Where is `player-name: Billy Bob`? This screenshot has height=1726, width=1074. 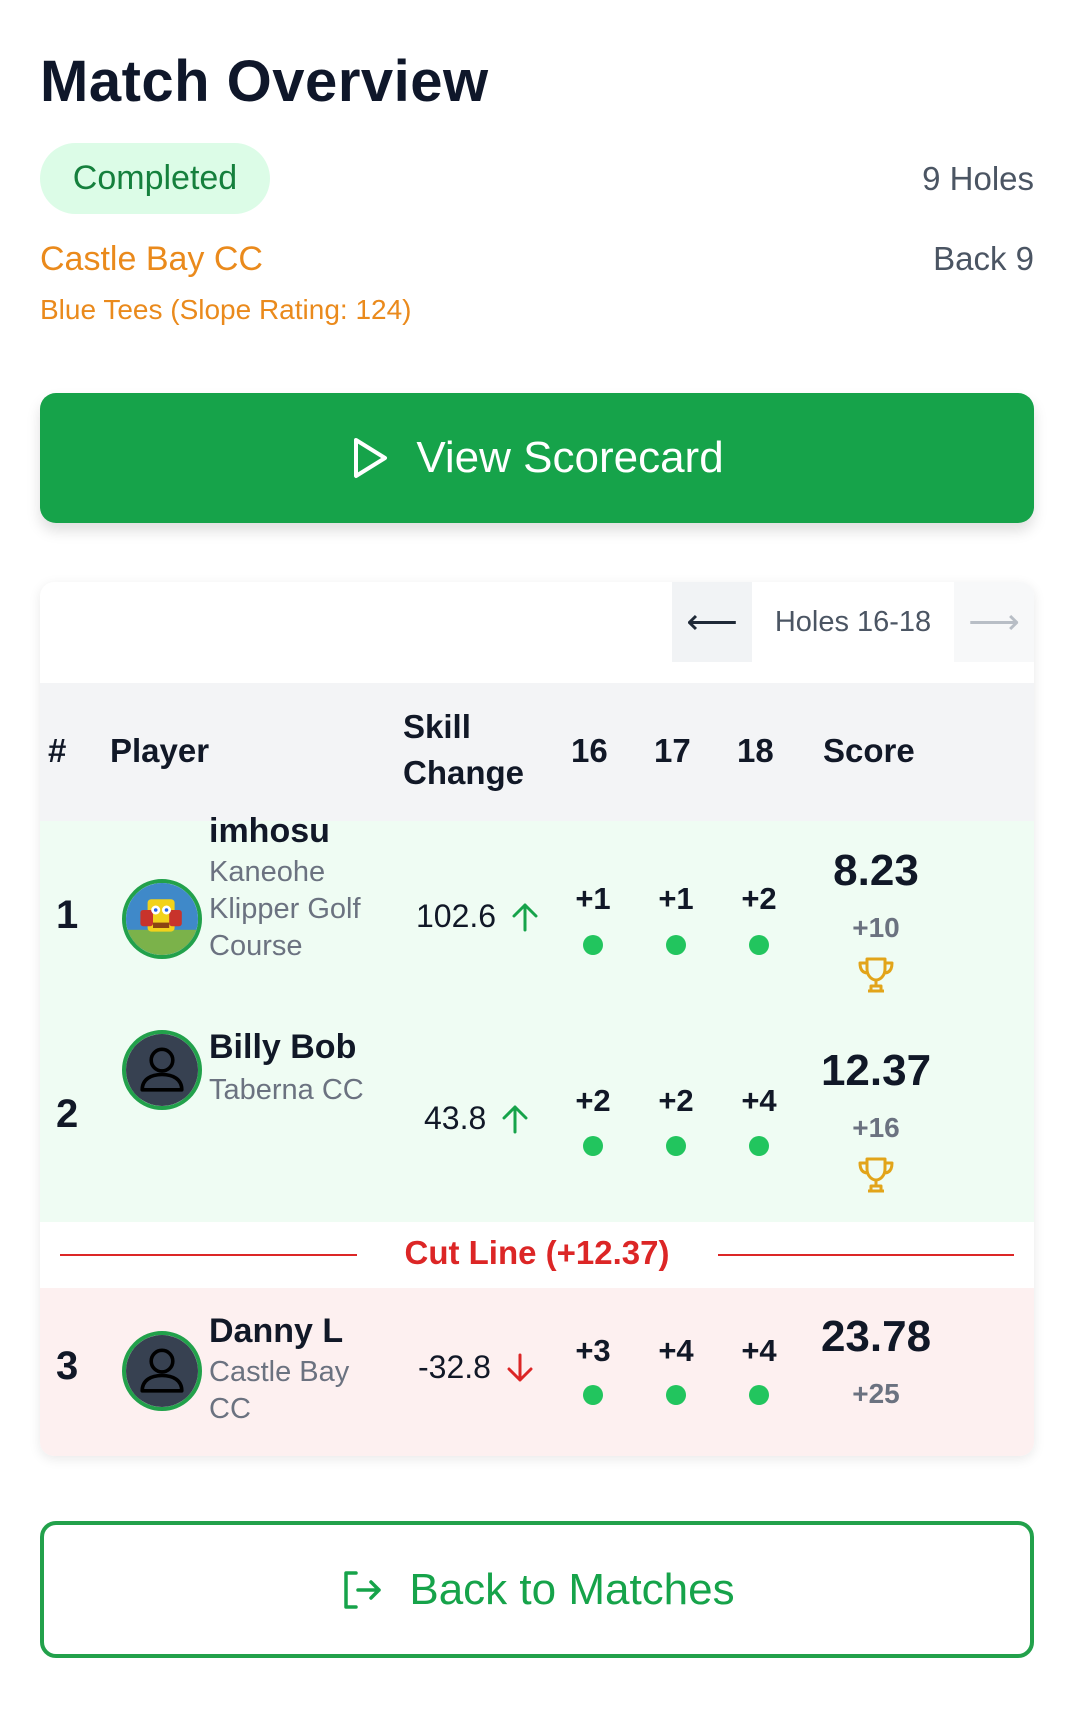 player-name: Billy Bob is located at coordinates (282, 1047).